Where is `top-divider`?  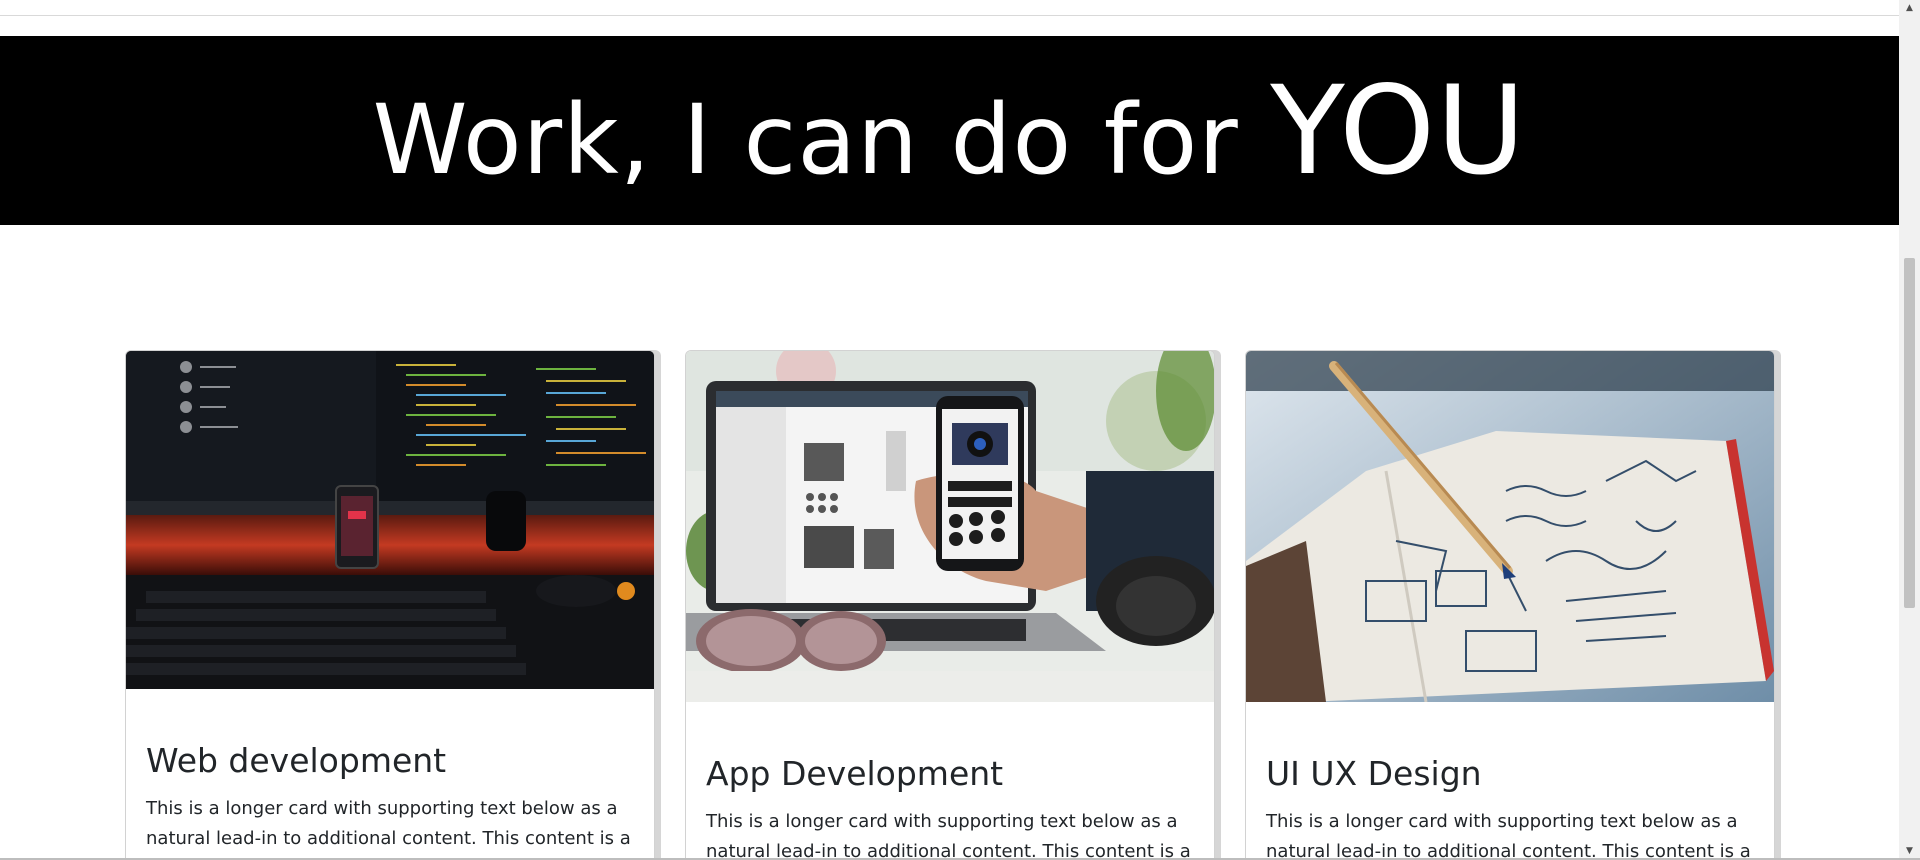
top-divider is located at coordinates (949, 15).